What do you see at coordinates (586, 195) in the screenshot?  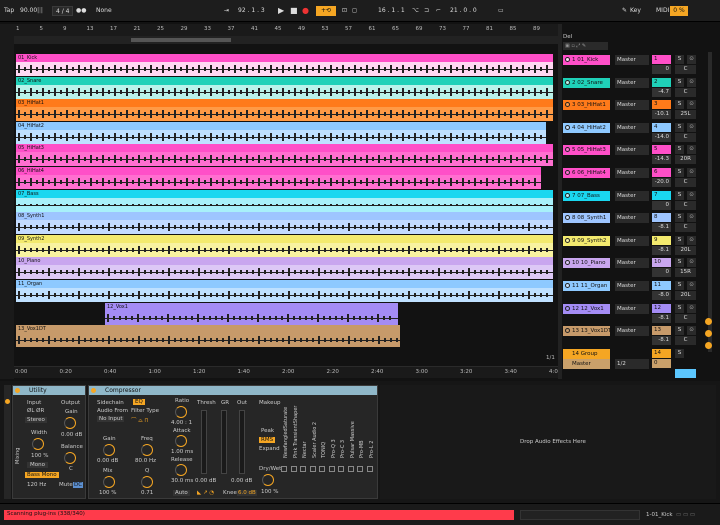 I see `track-name: 7 07_Bass` at bounding box center [586, 195].